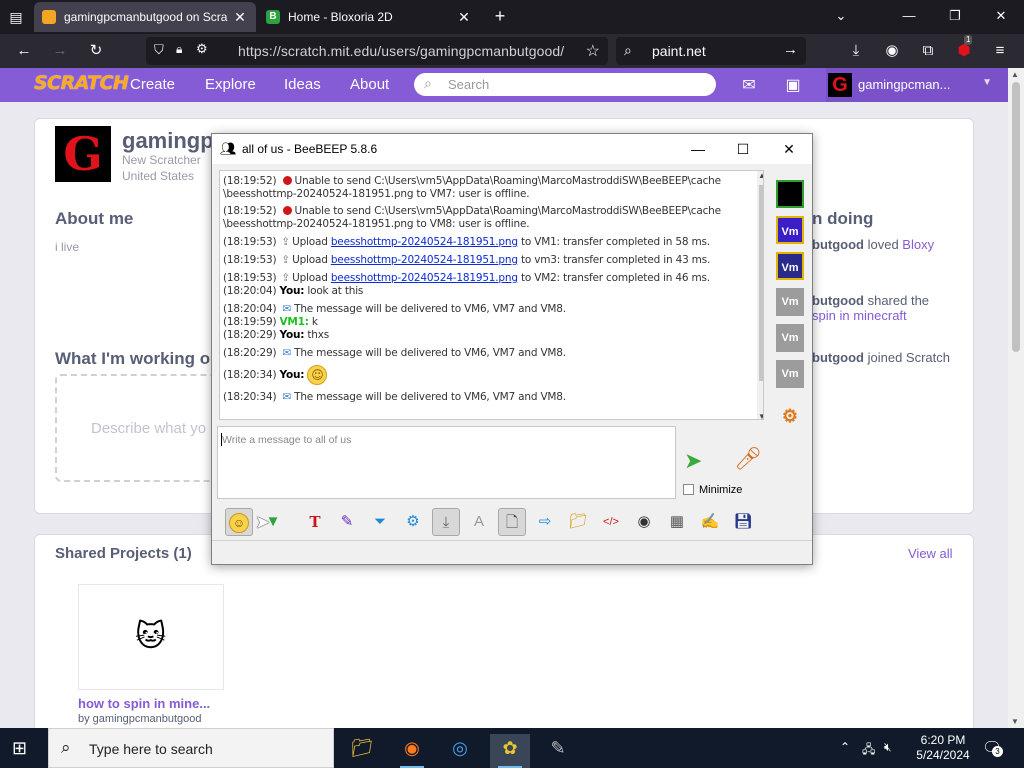  Describe the element at coordinates (479, 522) in the screenshot. I see `spellcheck-icon: A` at that location.